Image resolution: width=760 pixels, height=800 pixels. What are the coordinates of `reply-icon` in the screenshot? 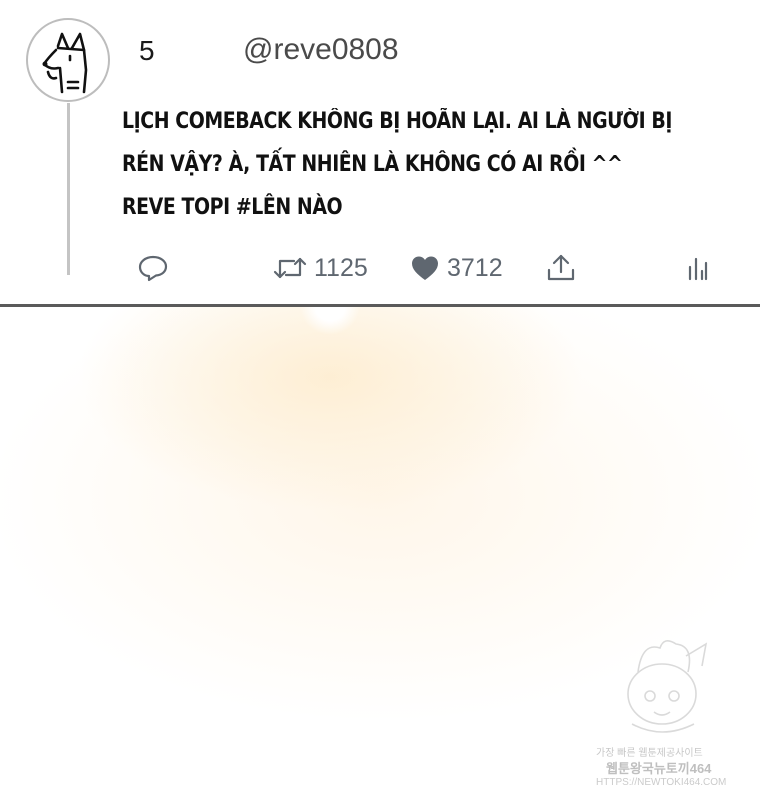 It's located at (153, 268).